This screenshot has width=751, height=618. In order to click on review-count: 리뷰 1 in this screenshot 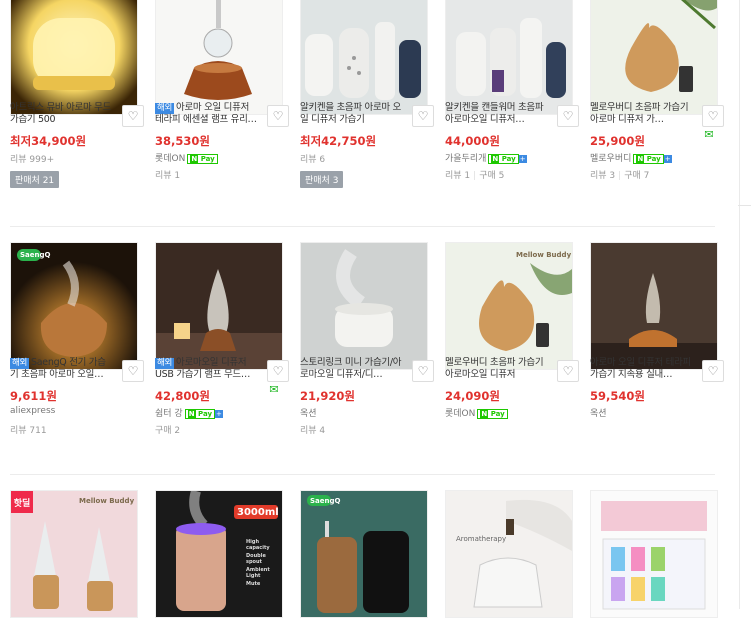, I will do `click(167, 174)`.